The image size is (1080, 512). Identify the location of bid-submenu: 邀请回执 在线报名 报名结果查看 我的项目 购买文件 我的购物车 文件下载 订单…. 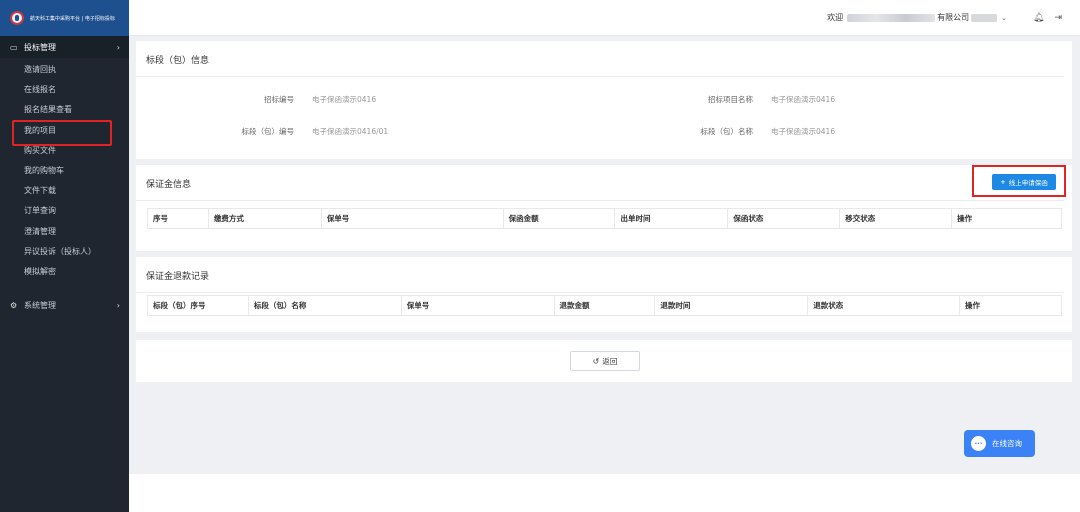
(64, 170).